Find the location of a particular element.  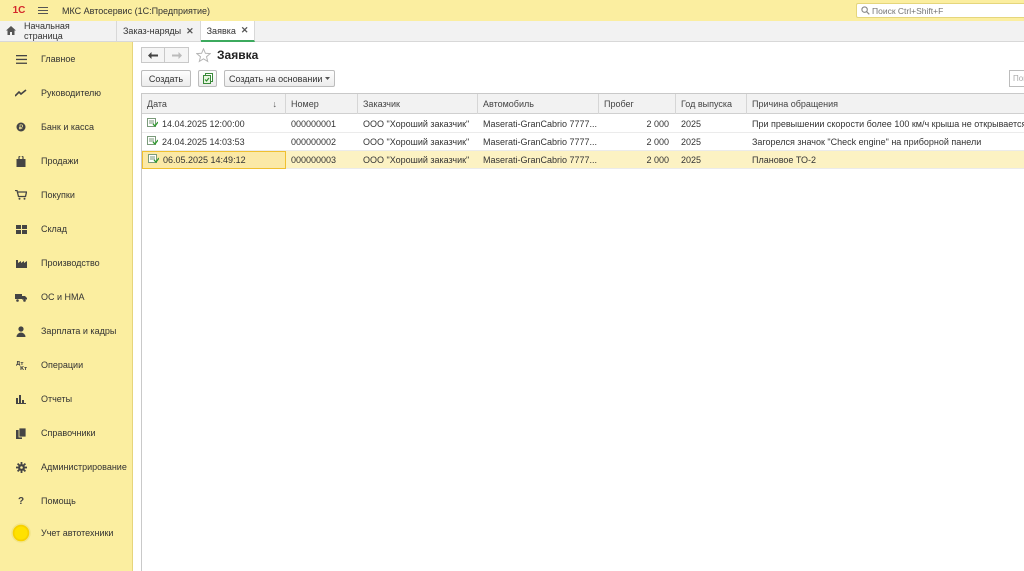

question-icon: ? is located at coordinates (21, 501).